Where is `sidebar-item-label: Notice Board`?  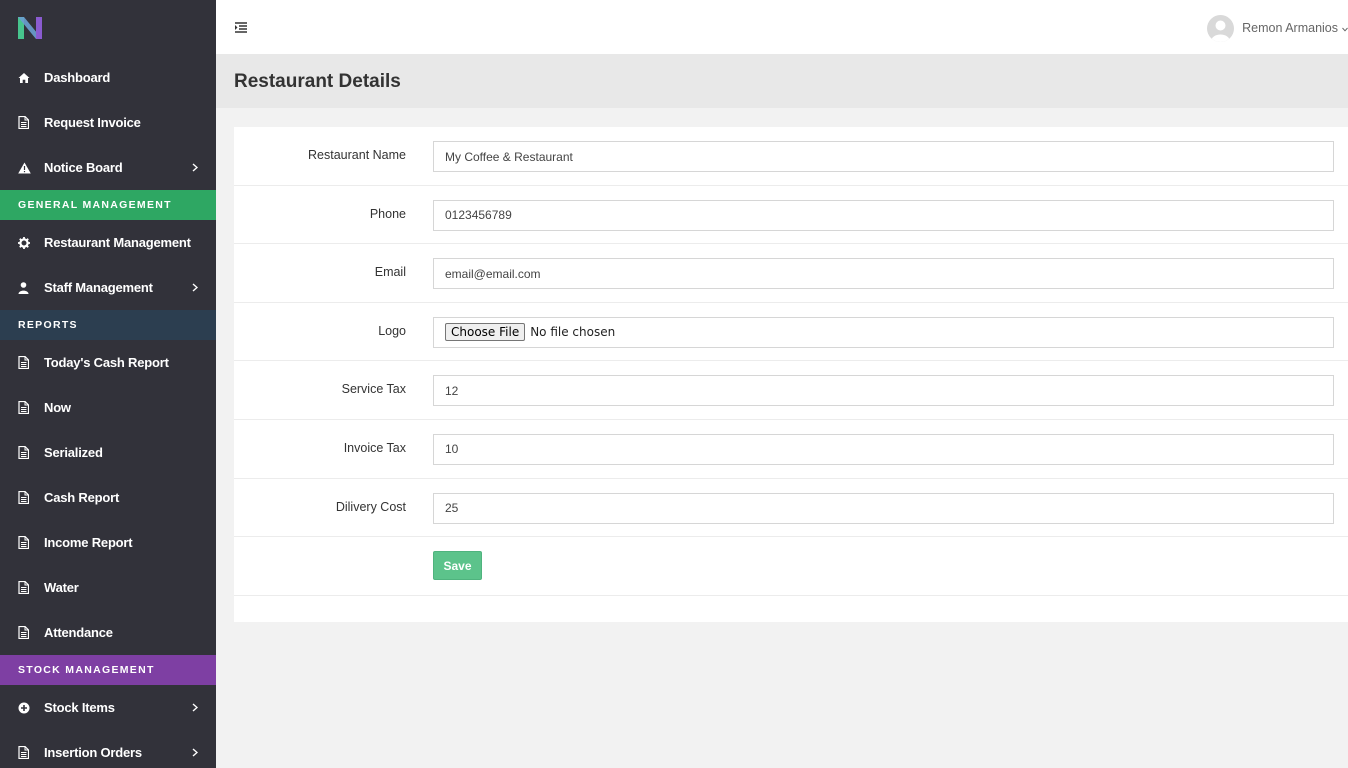
sidebar-item-label: Notice Board is located at coordinates (83, 167).